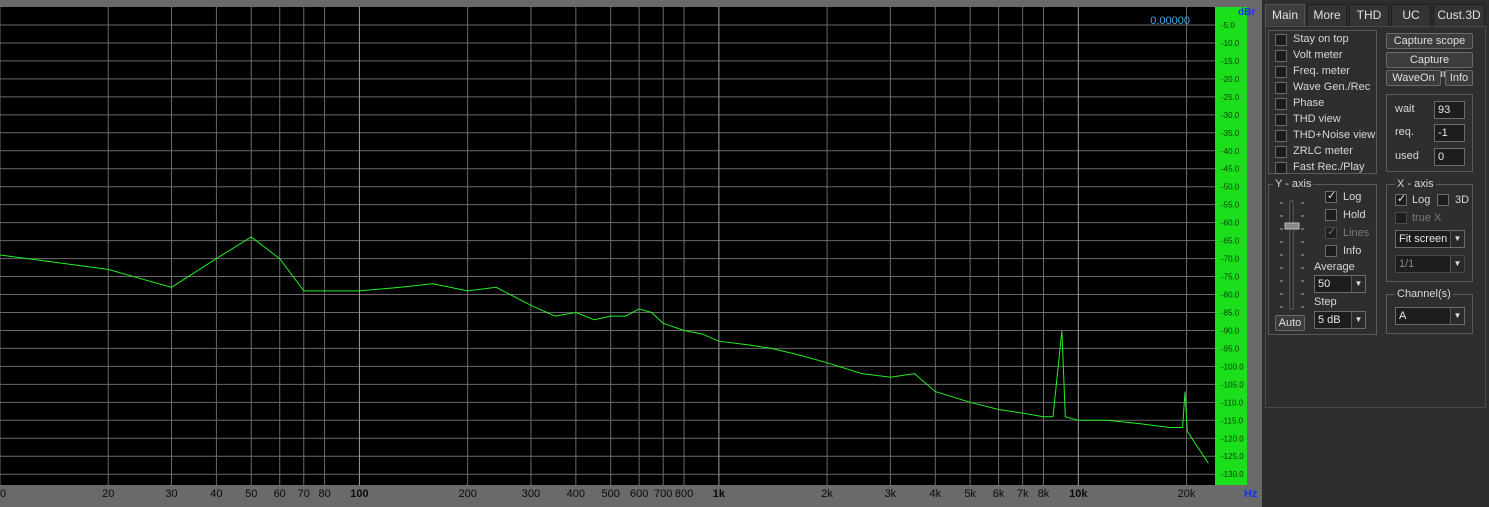 Image resolution: width=1489 pixels, height=507 pixels. I want to click on y-tick-label: -80.0, so click(1230, 295).